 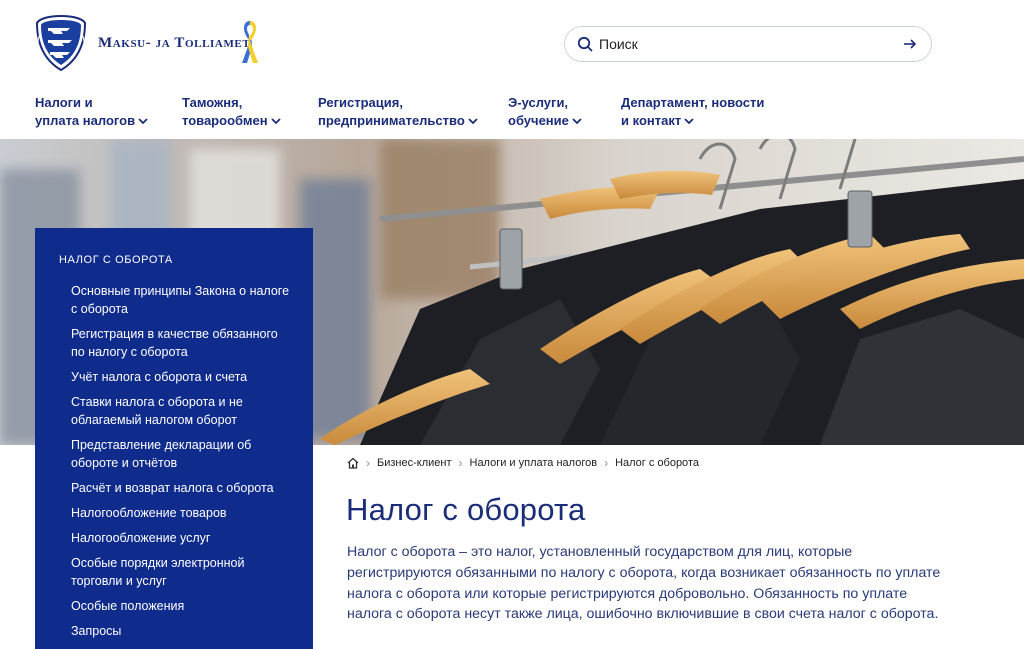 I want to click on nav-item-e-services: Э-услуги, обучение, so click(x=545, y=112).